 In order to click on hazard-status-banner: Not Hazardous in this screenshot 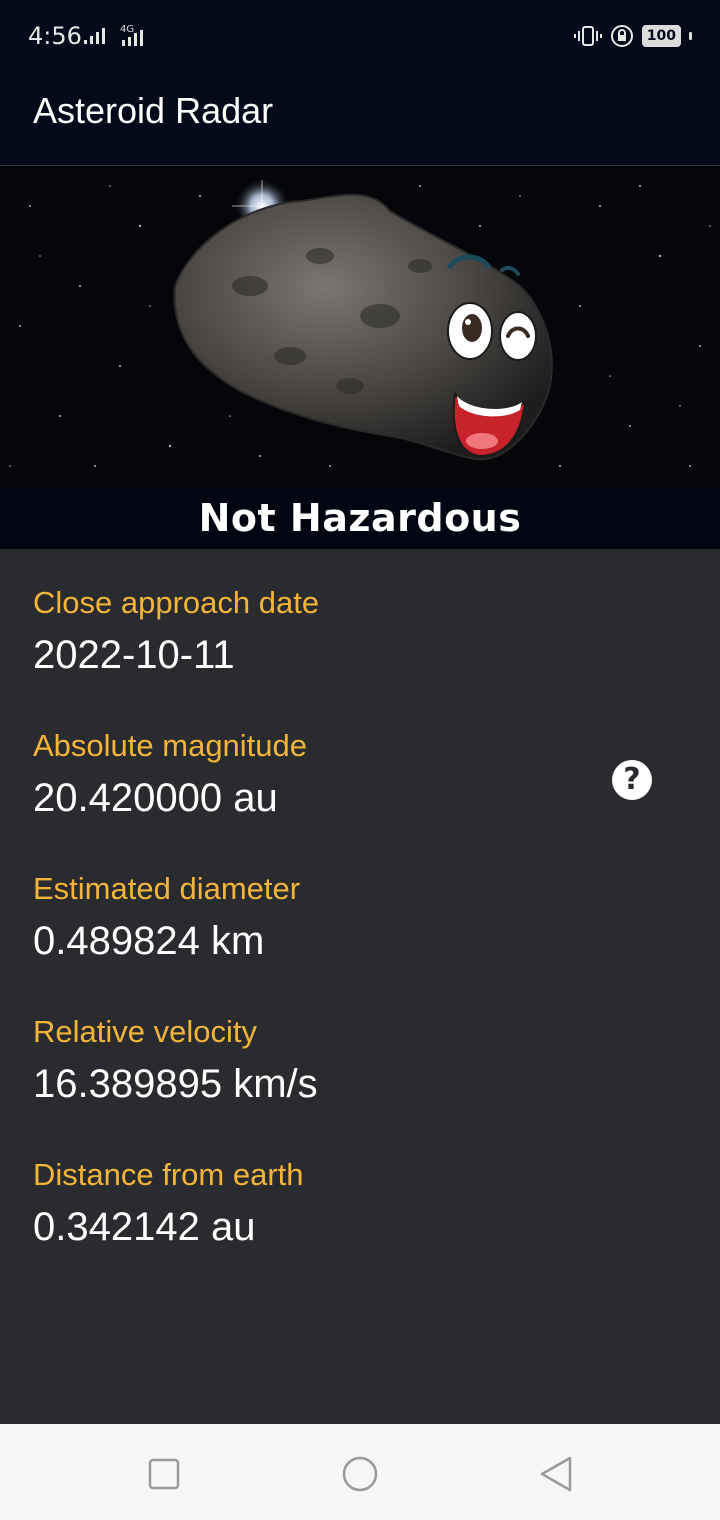, I will do `click(360, 518)`.